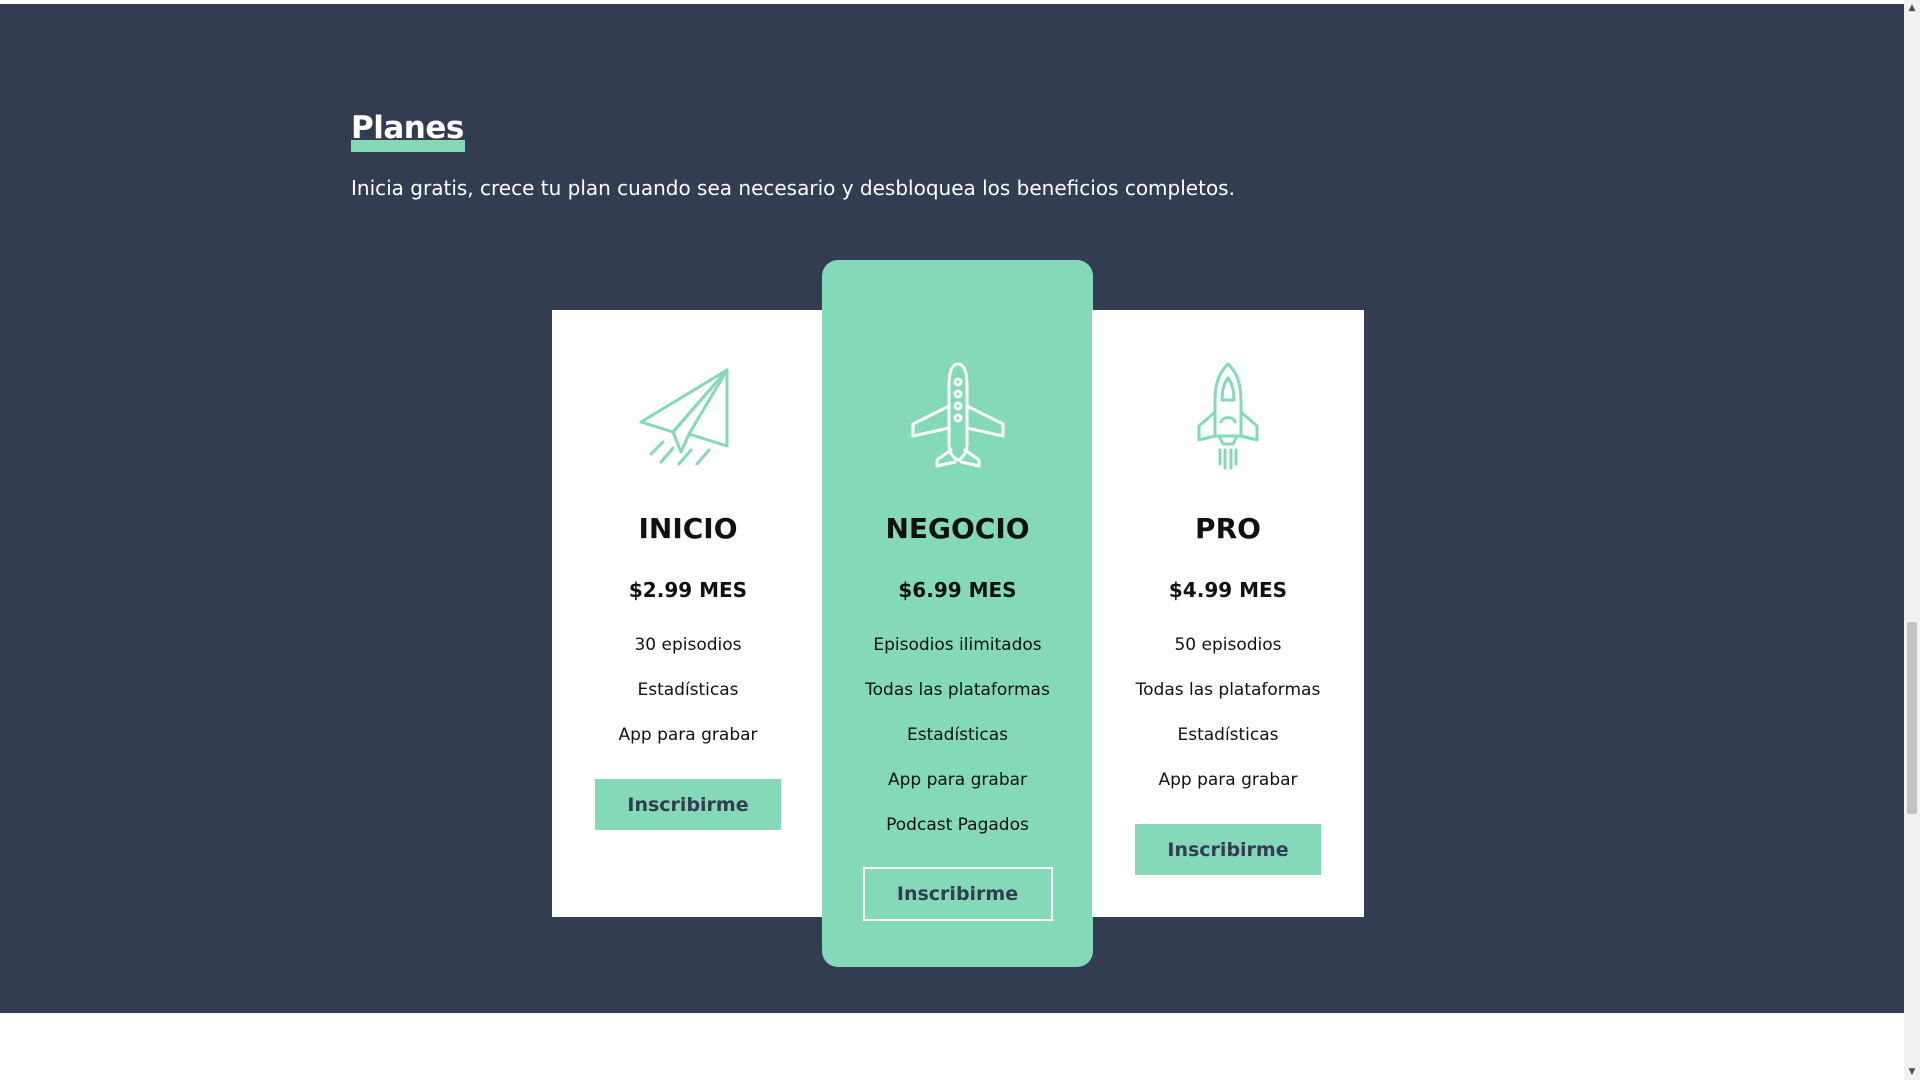  Describe the element at coordinates (1228, 416) in the screenshot. I see `space-shuttle-icon` at that location.